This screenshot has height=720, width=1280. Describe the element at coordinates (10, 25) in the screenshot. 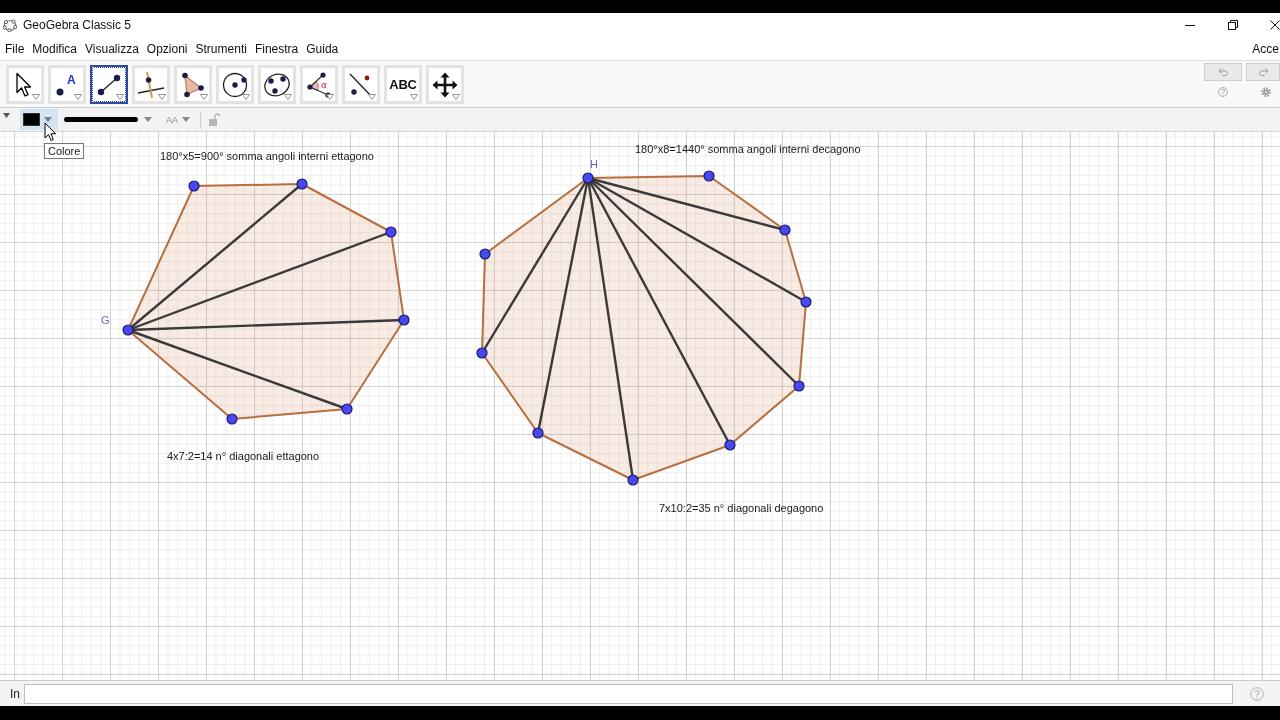

I see `app-logo-icon` at that location.